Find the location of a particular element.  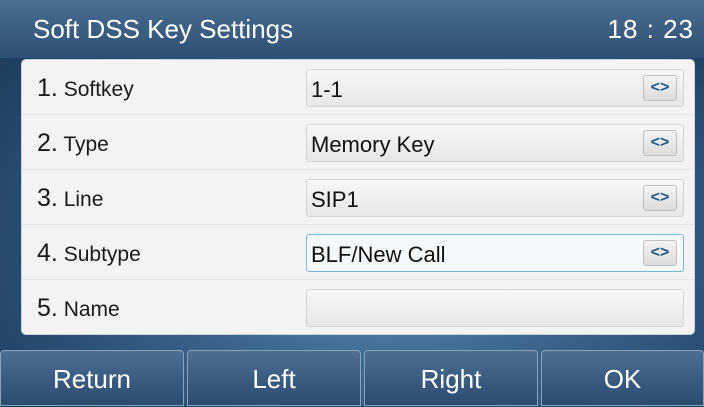

ok-button: OK is located at coordinates (622, 378).